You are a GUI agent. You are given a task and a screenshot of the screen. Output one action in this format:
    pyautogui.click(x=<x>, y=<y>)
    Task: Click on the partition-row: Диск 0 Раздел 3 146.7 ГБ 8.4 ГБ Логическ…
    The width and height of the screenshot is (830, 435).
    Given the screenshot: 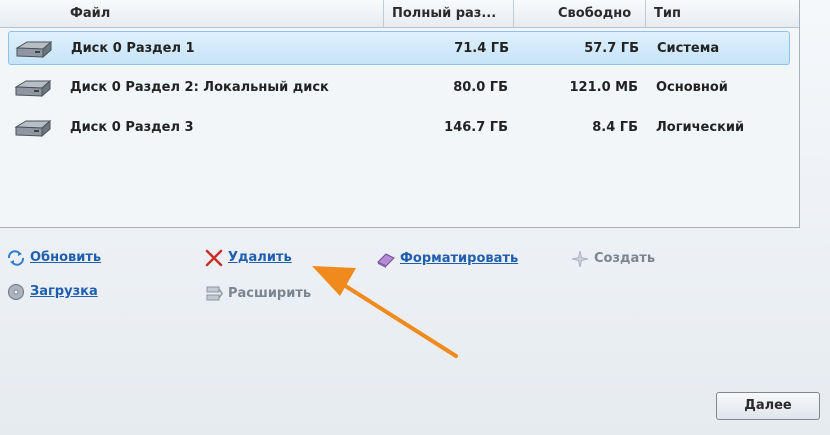 What is the action you would take?
    pyautogui.click(x=399, y=128)
    